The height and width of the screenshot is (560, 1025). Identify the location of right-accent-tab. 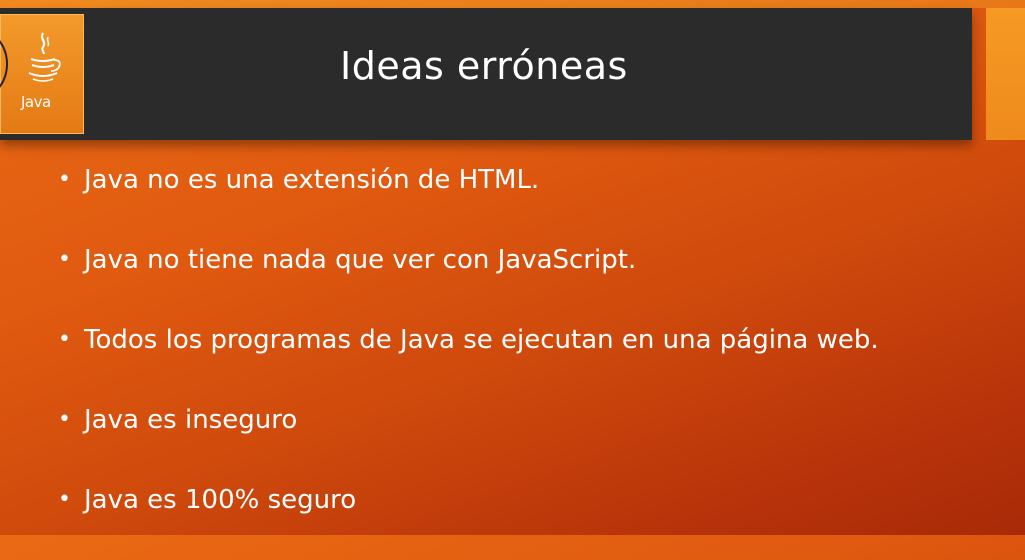
(1005, 74).